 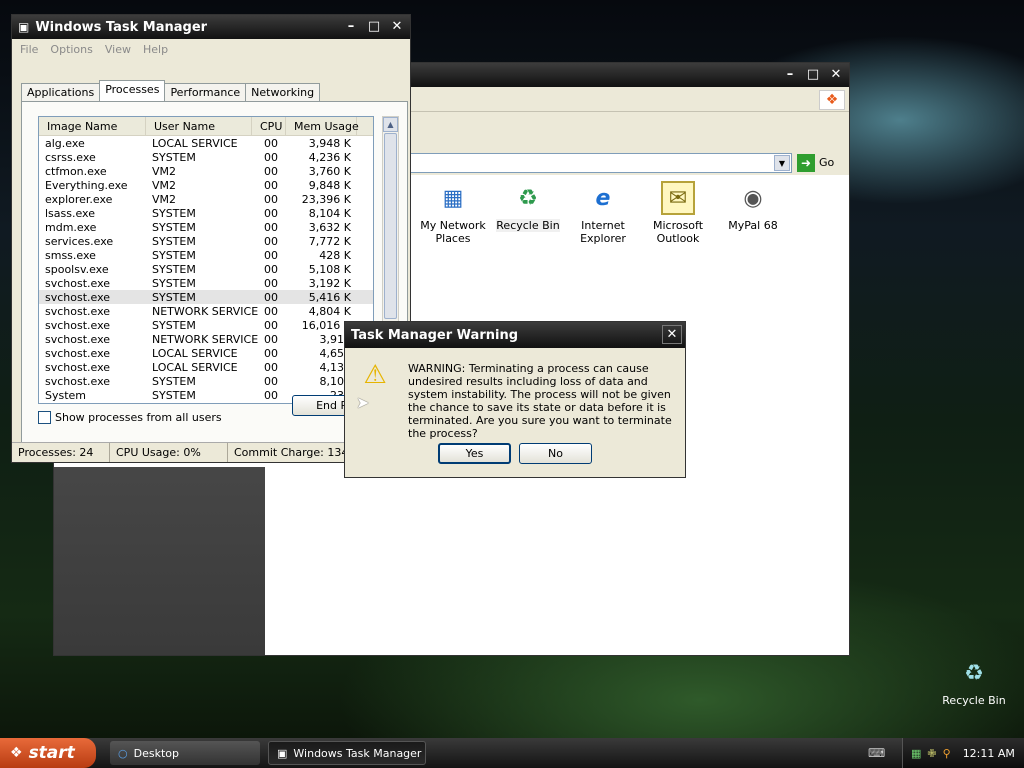 What do you see at coordinates (876, 753) in the screenshot?
I see `keyboard-icon: ⌨` at bounding box center [876, 753].